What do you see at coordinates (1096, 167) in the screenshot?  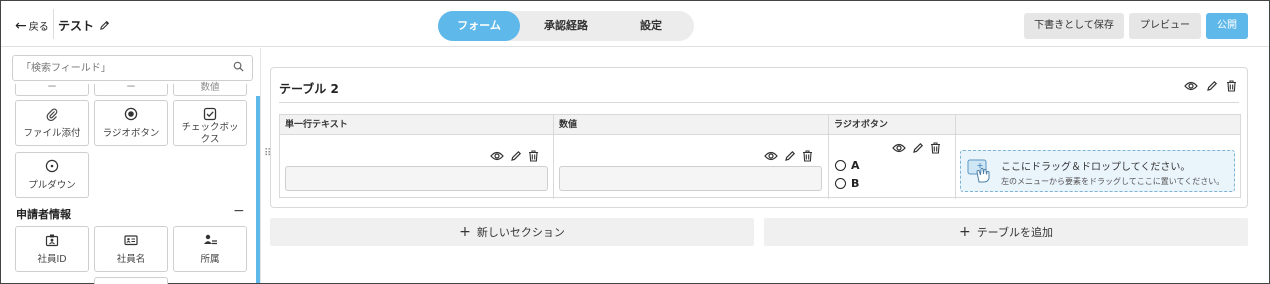 I see `drop-zone-title: ここにドラッグ＆ドロップしてください。` at bounding box center [1096, 167].